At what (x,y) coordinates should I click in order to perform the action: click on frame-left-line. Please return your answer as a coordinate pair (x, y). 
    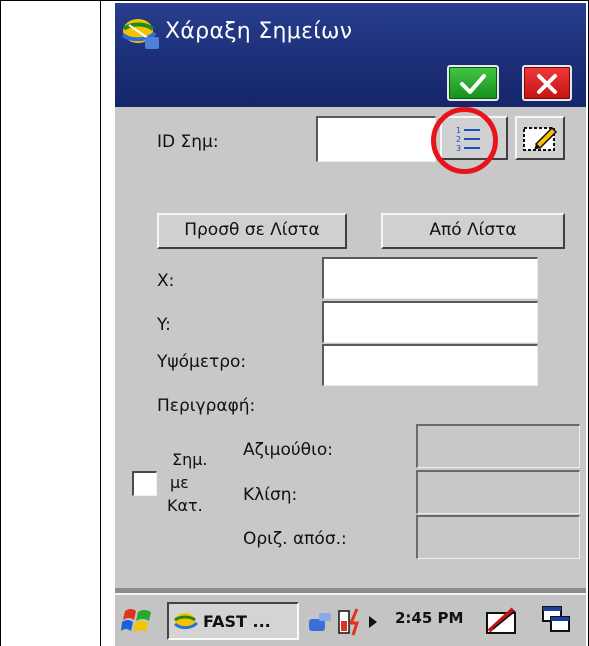
    Looking at the image, I should click on (0, 323).